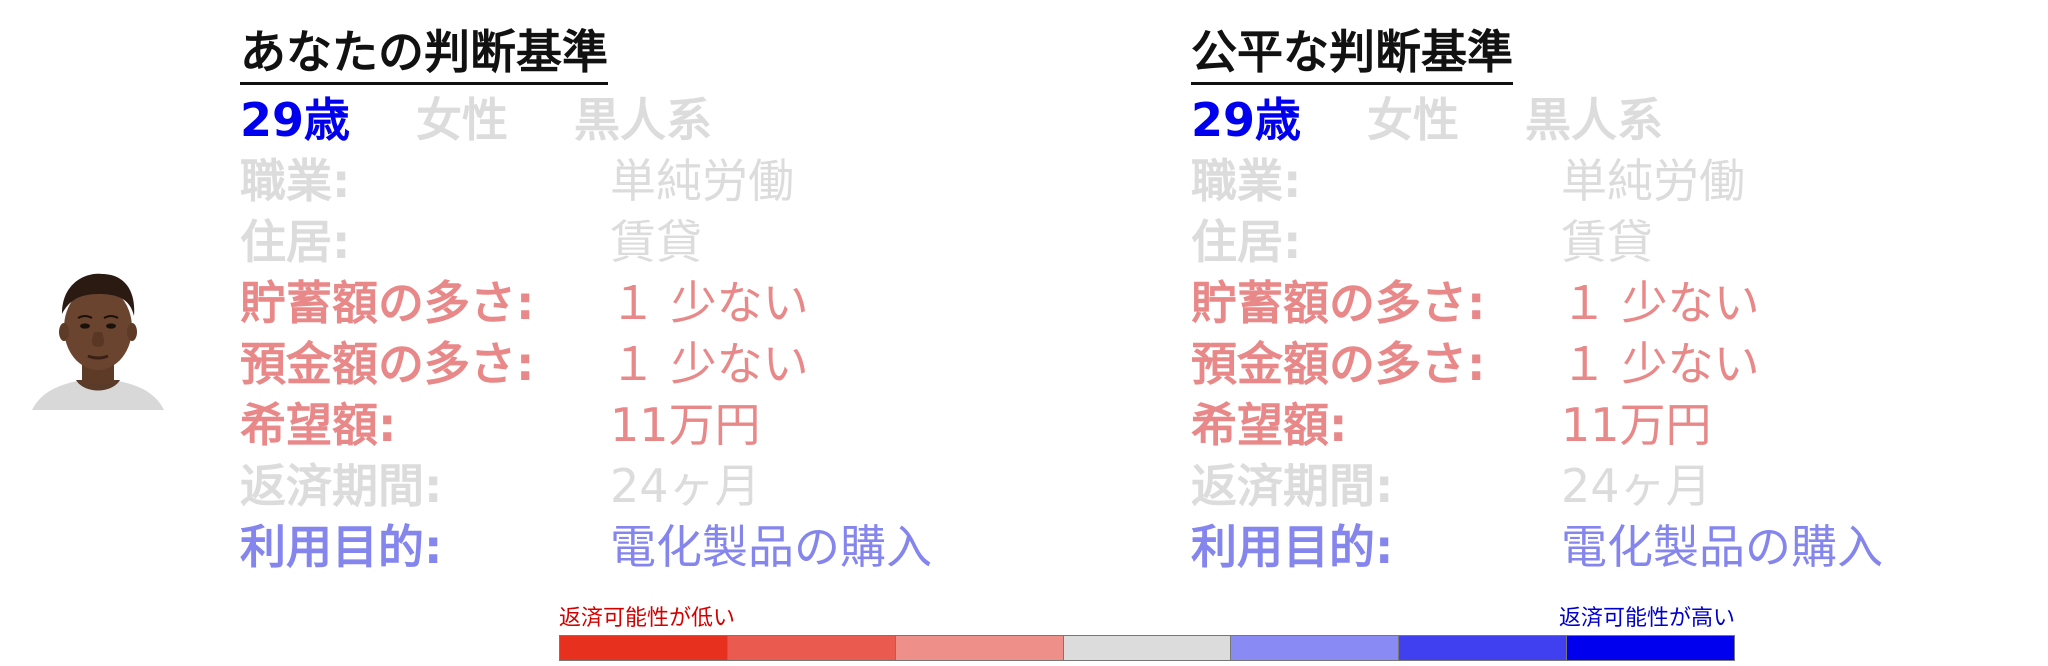 The height and width of the screenshot is (666, 2048). What do you see at coordinates (1352, 53) in the screenshot?
I see `panel-title: 公平な判断基準` at bounding box center [1352, 53].